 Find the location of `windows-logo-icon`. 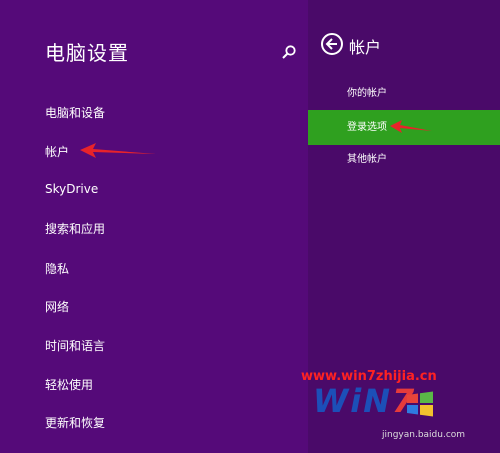

windows-logo-icon is located at coordinates (420, 404).